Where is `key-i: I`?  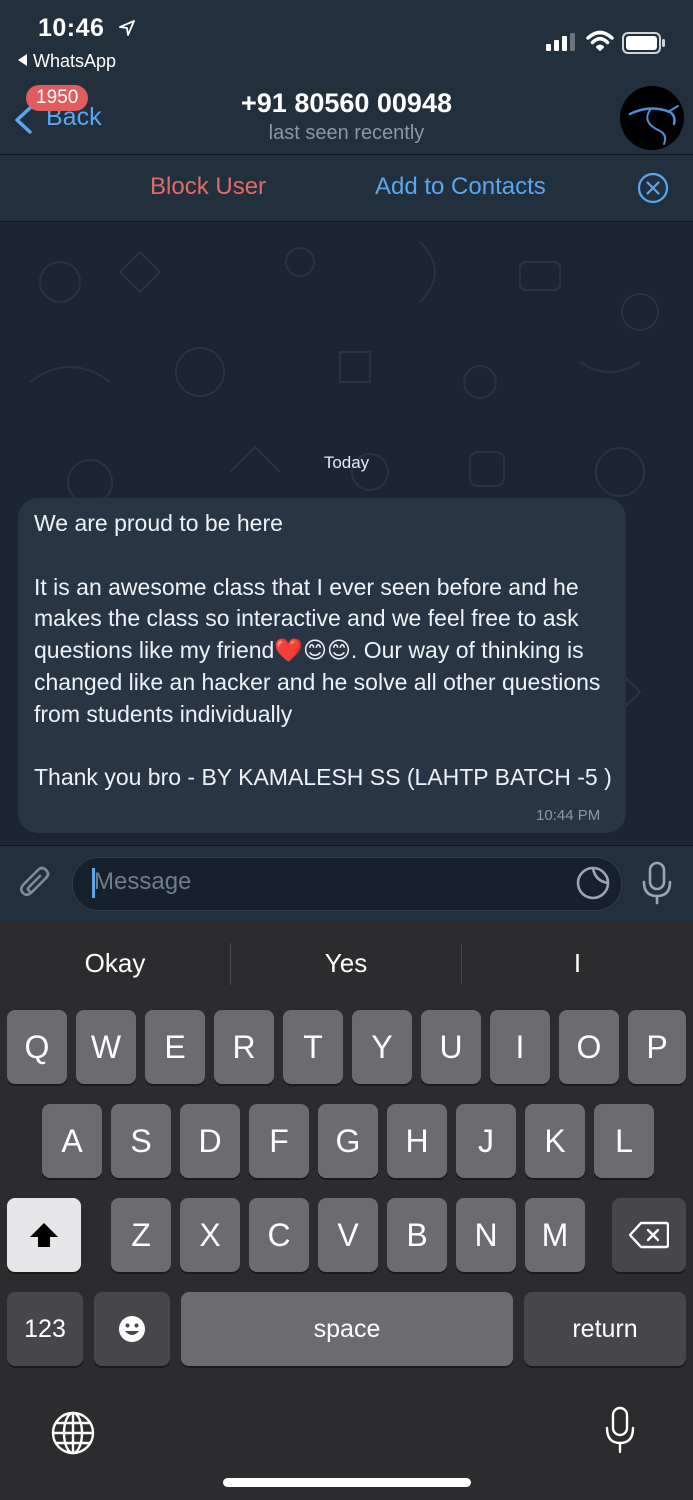
key-i: I is located at coordinates (520, 1047).